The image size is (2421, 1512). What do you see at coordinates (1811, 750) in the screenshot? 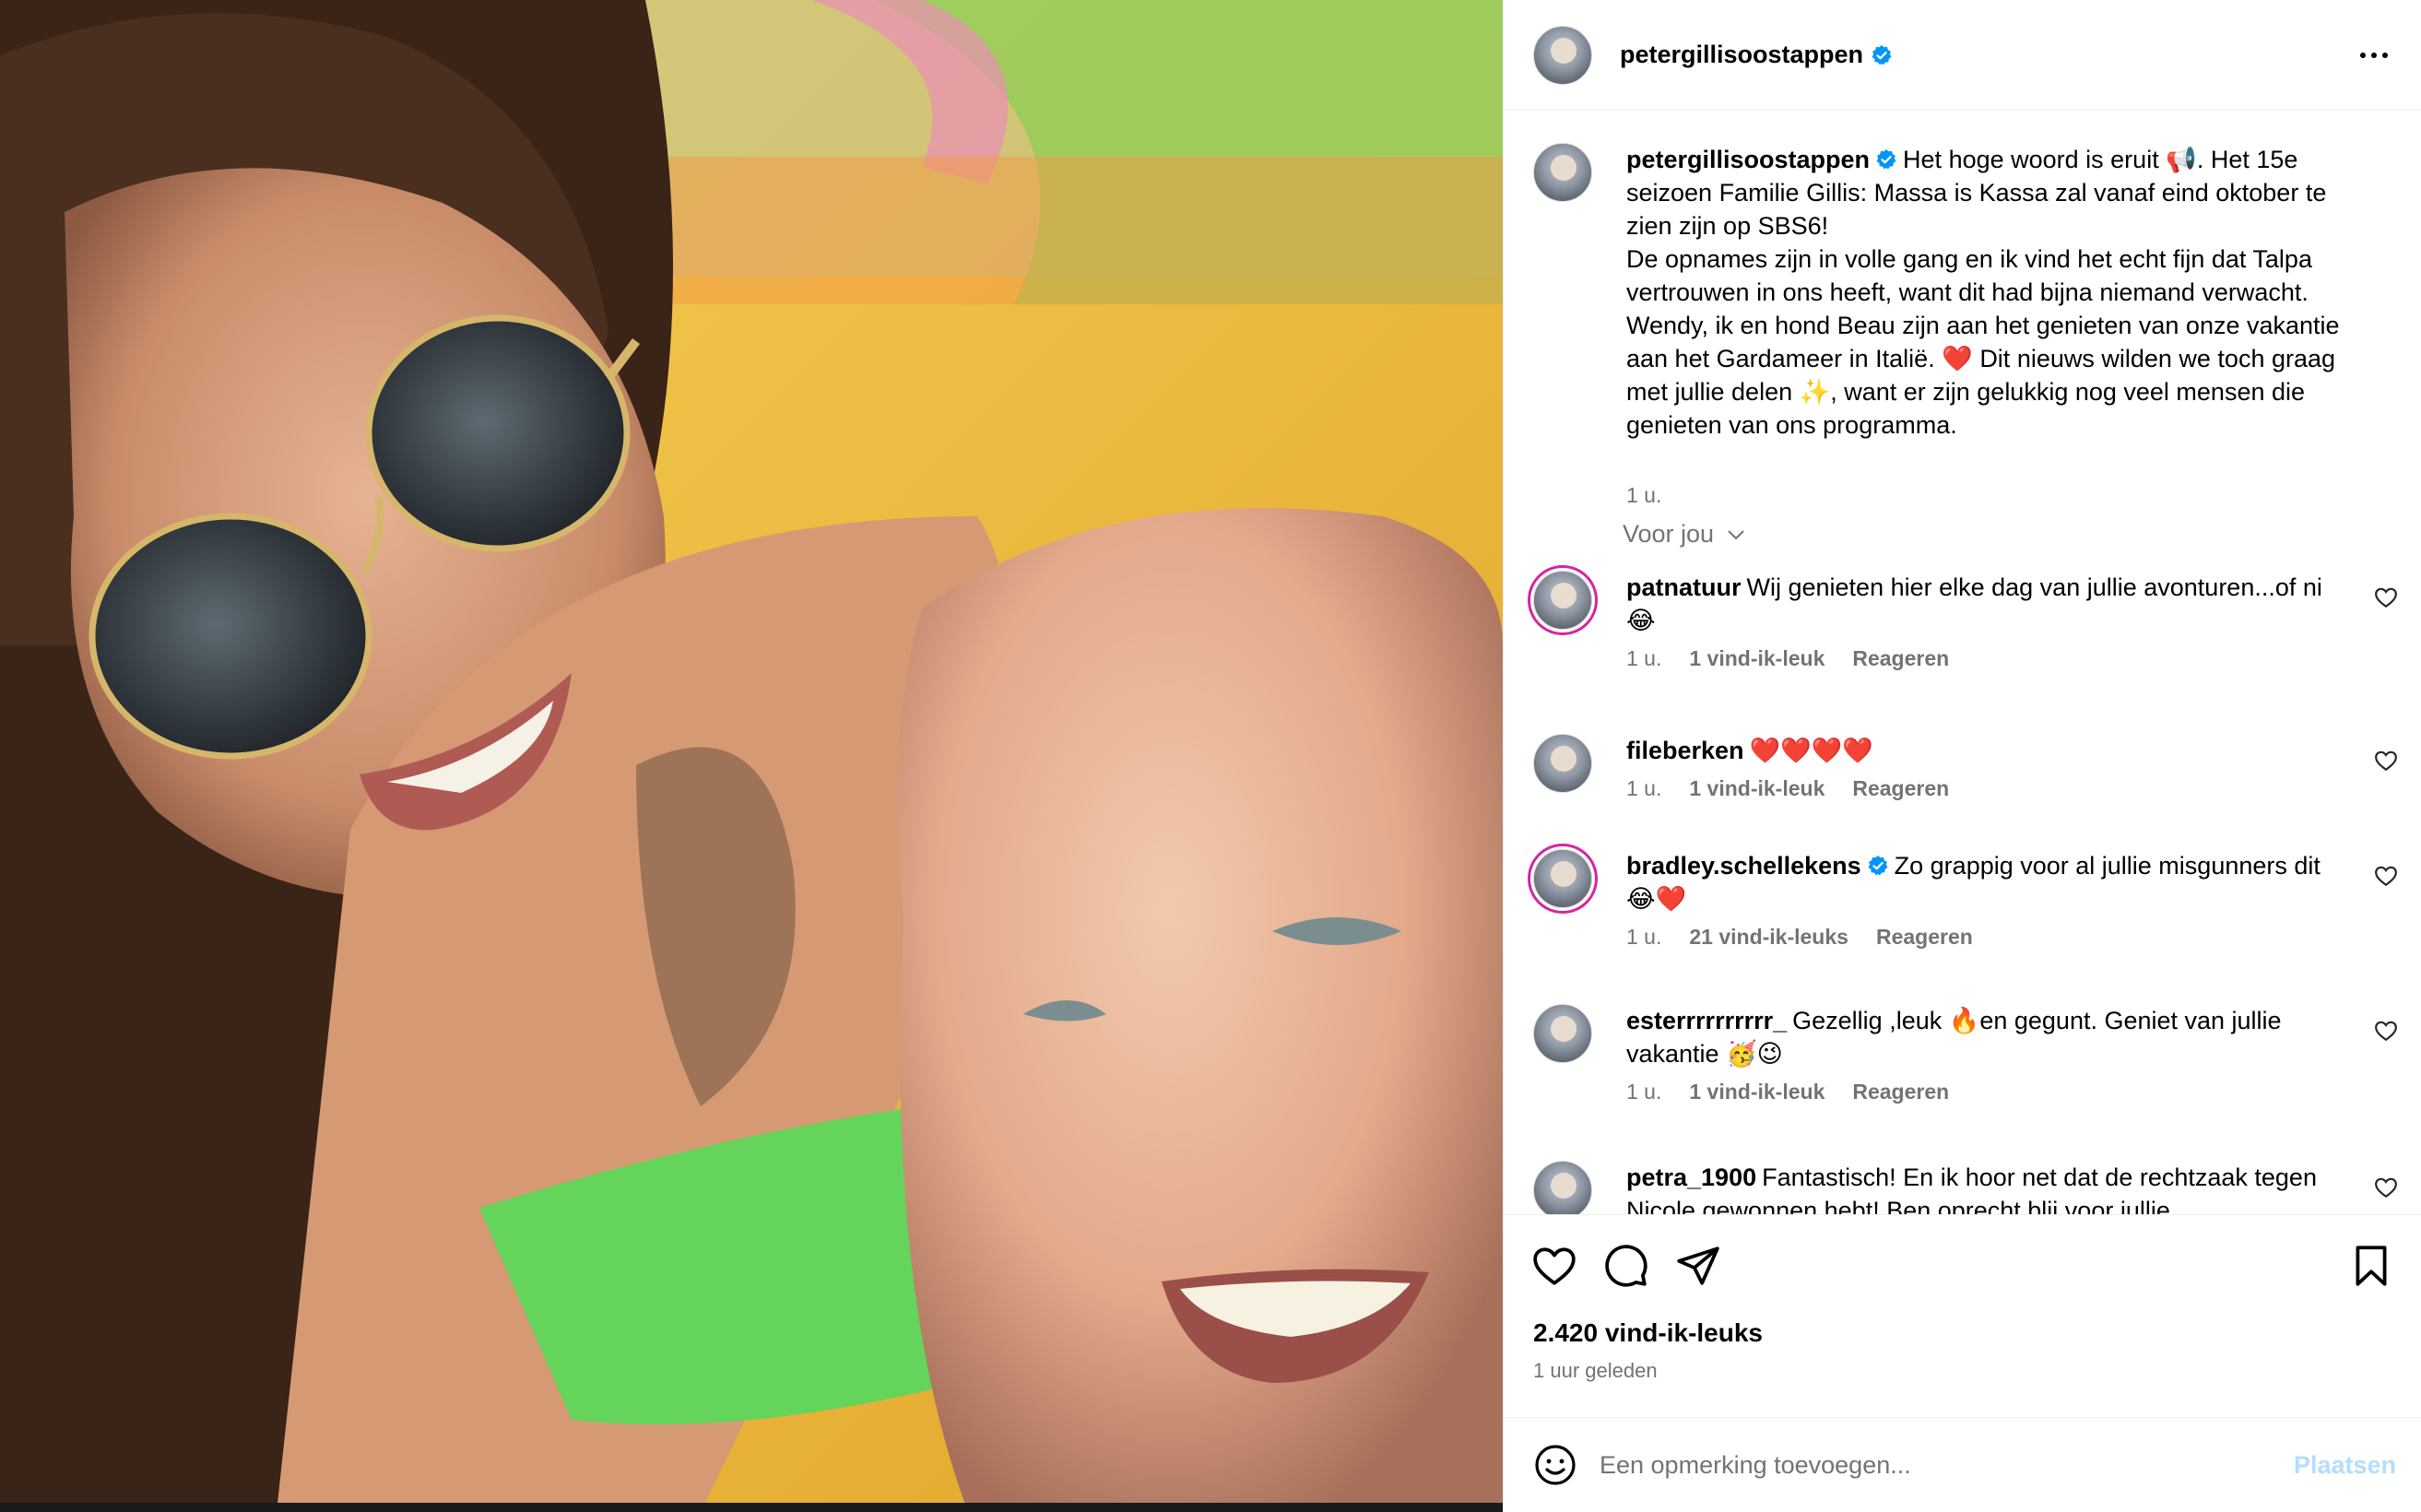
I see `comment-content: ❤️❤️❤️❤️` at bounding box center [1811, 750].